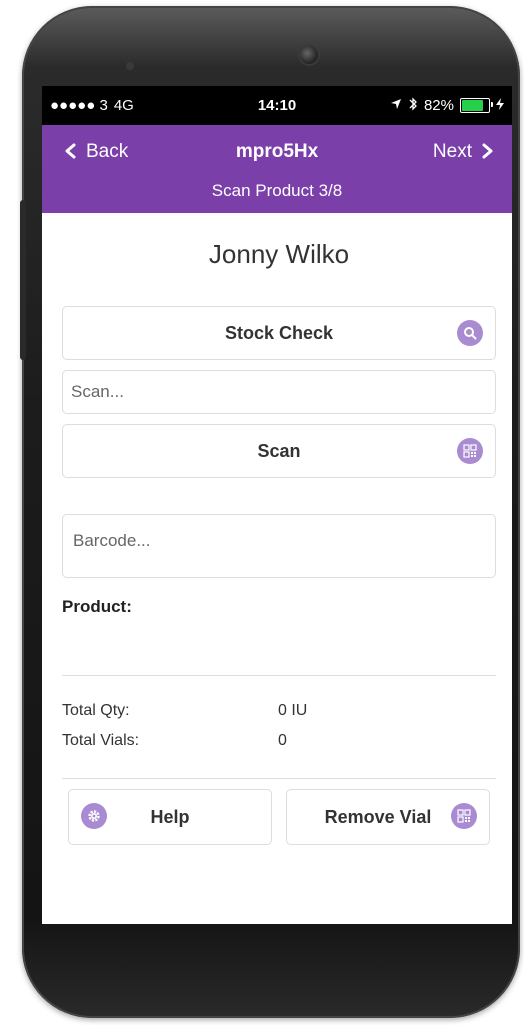 The image size is (524, 1025). I want to click on total-vials-row: Total Vials: 0, so click(279, 741).